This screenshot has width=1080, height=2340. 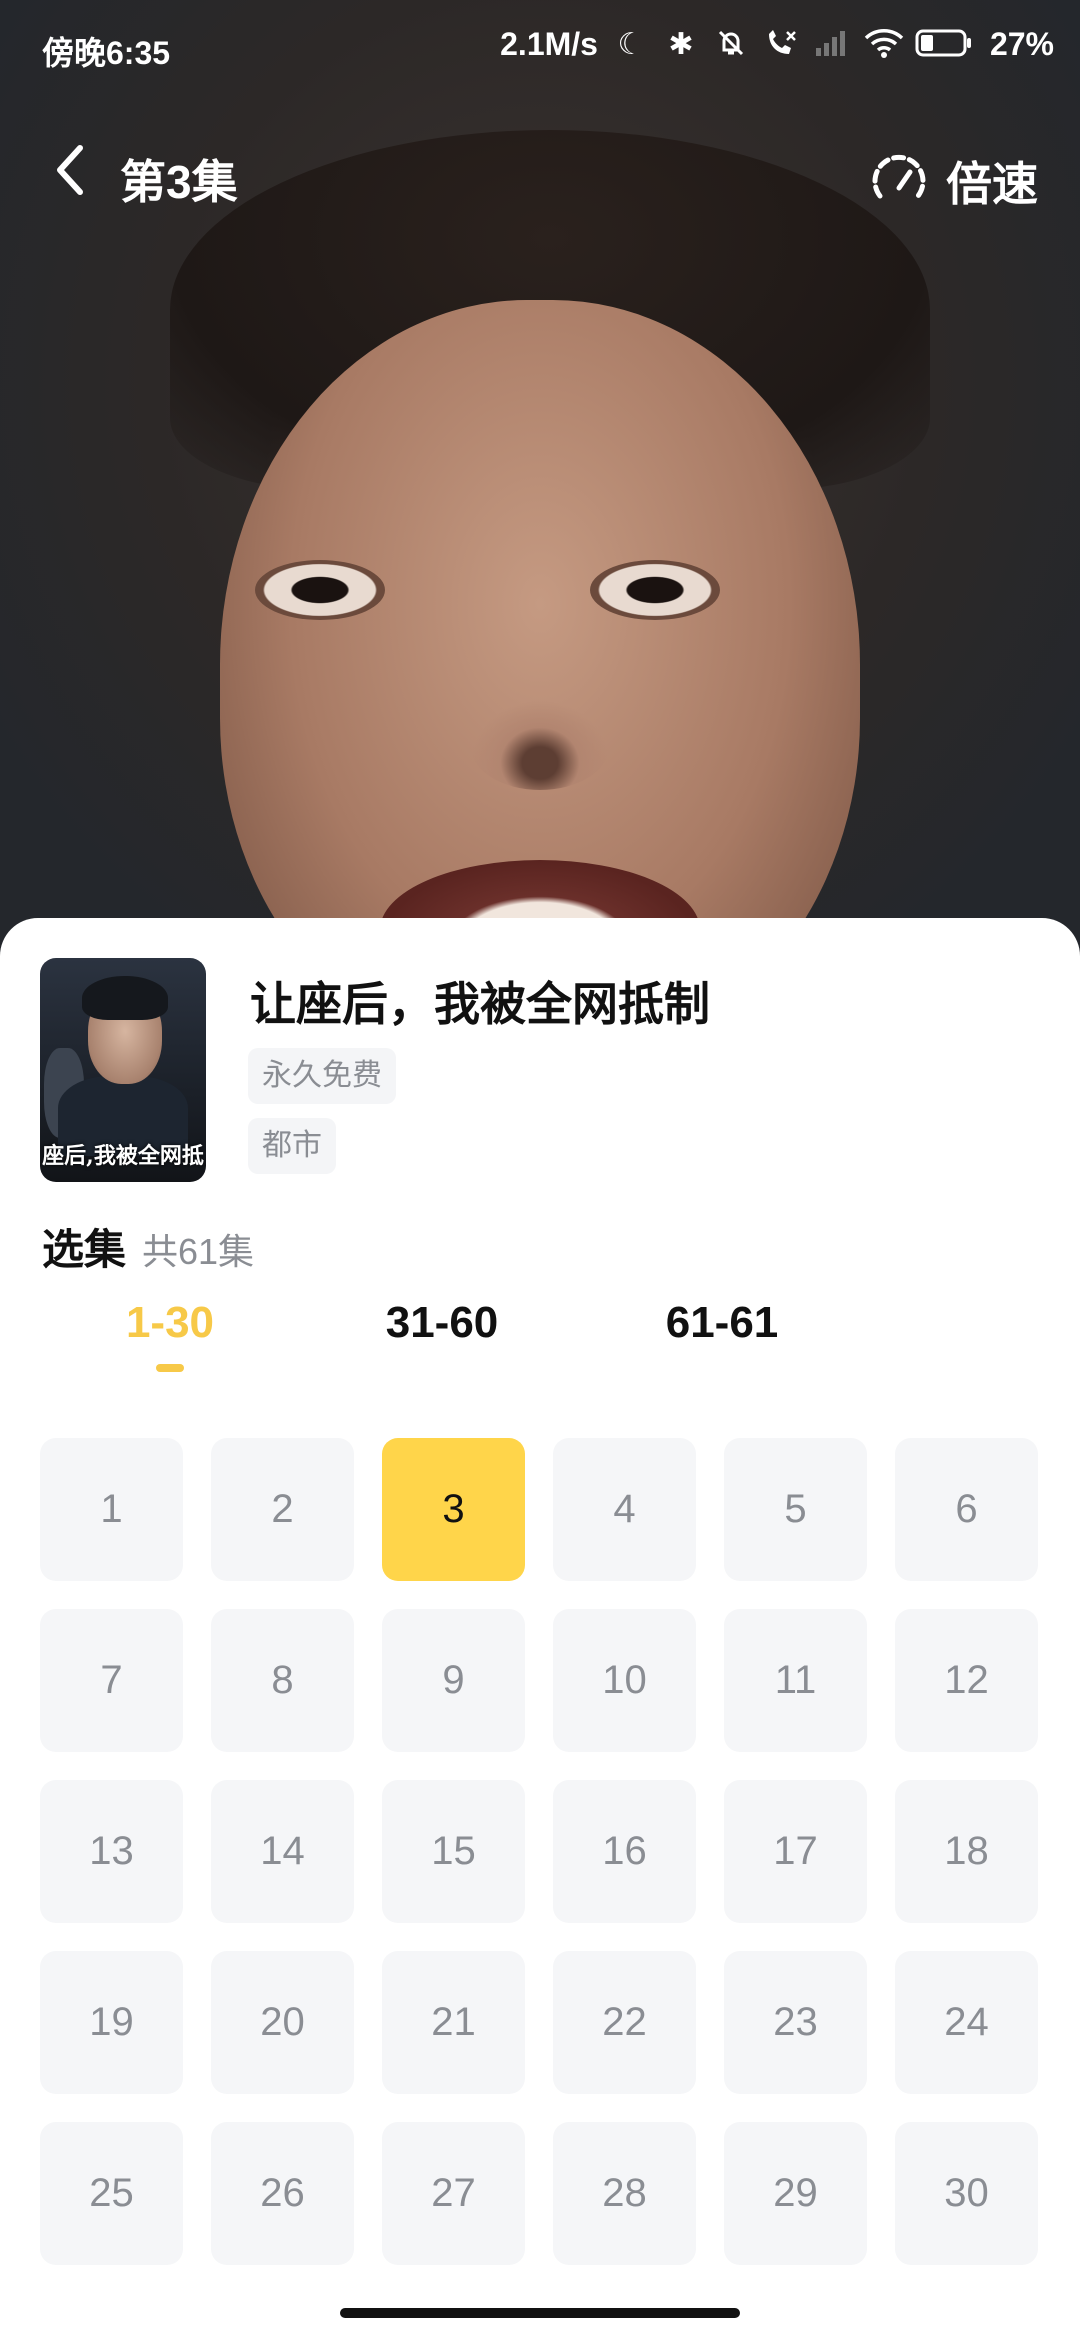 I want to click on tab-range-label: 1-30, so click(x=170, y=1322).